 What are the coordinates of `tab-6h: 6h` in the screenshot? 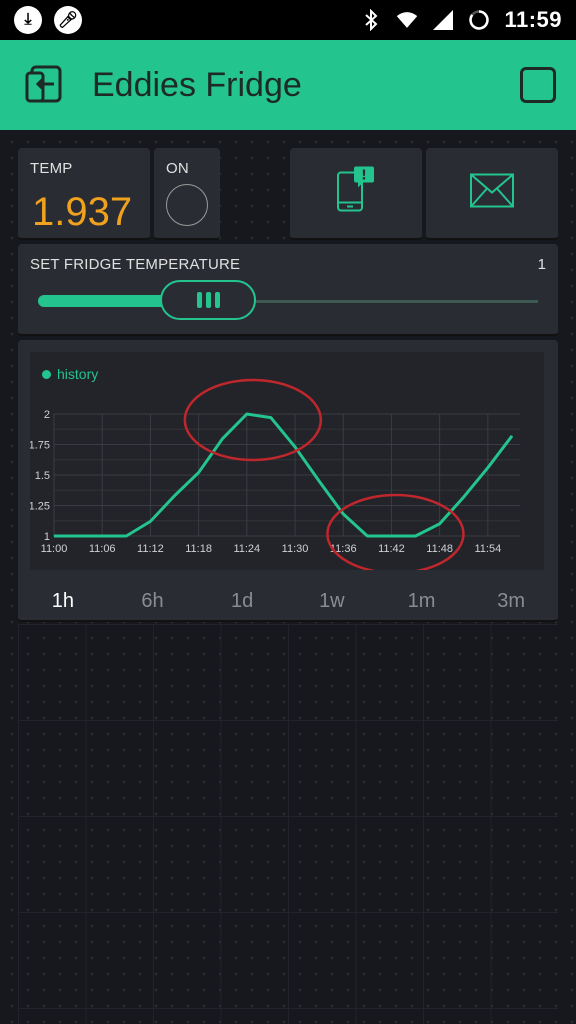 It's located at (153, 601).